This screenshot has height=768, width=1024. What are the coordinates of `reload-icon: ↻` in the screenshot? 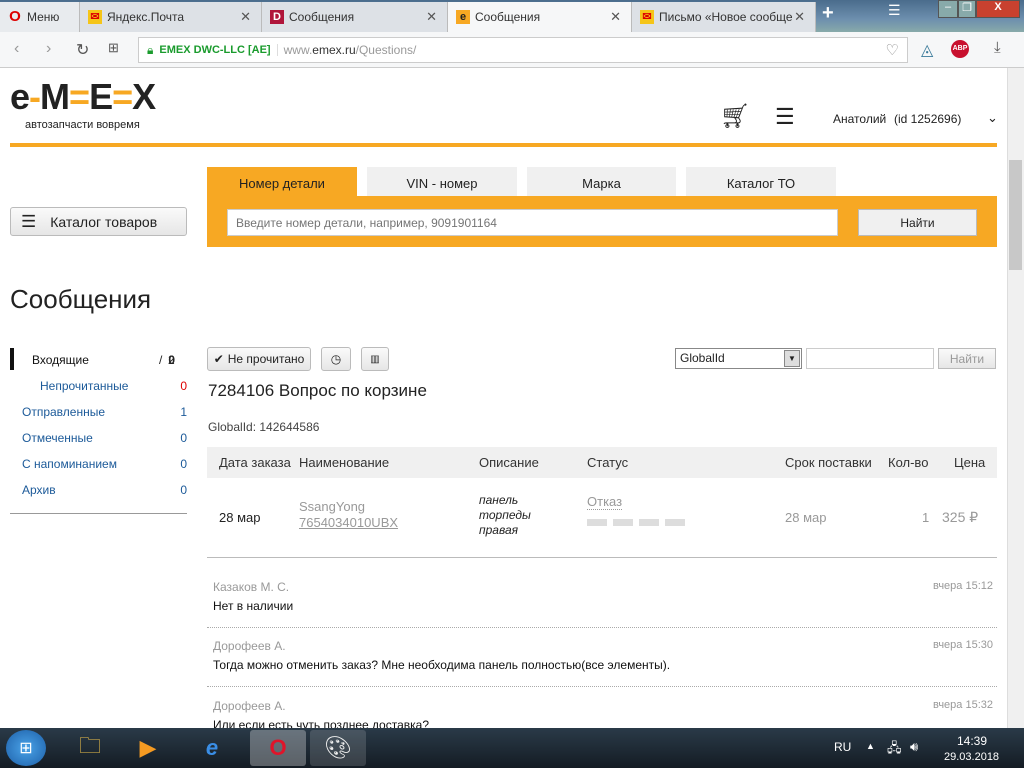 It's located at (82, 50).